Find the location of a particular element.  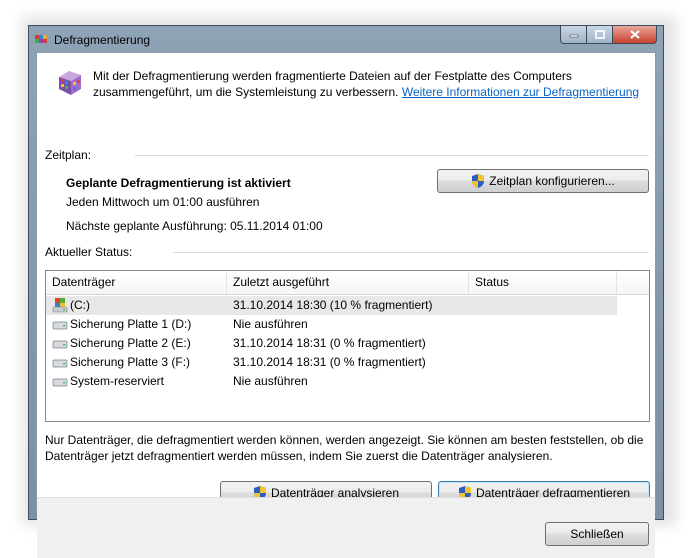

close-window-button is located at coordinates (635, 35).